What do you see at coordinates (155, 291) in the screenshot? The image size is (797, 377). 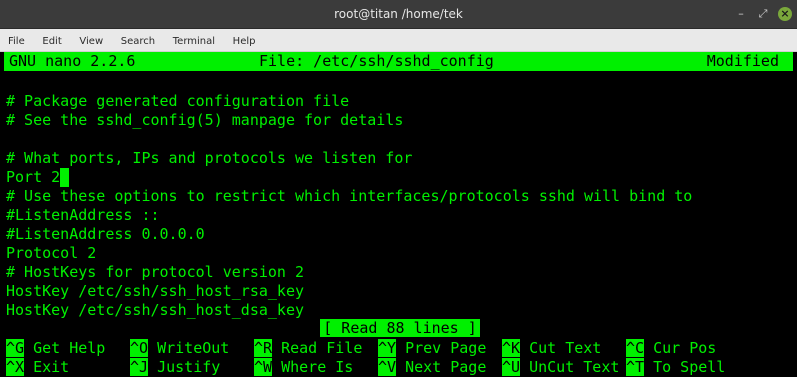 I see `editor-line-11: HostKey /etc/ssh/ssh_host_rsa_key` at bounding box center [155, 291].